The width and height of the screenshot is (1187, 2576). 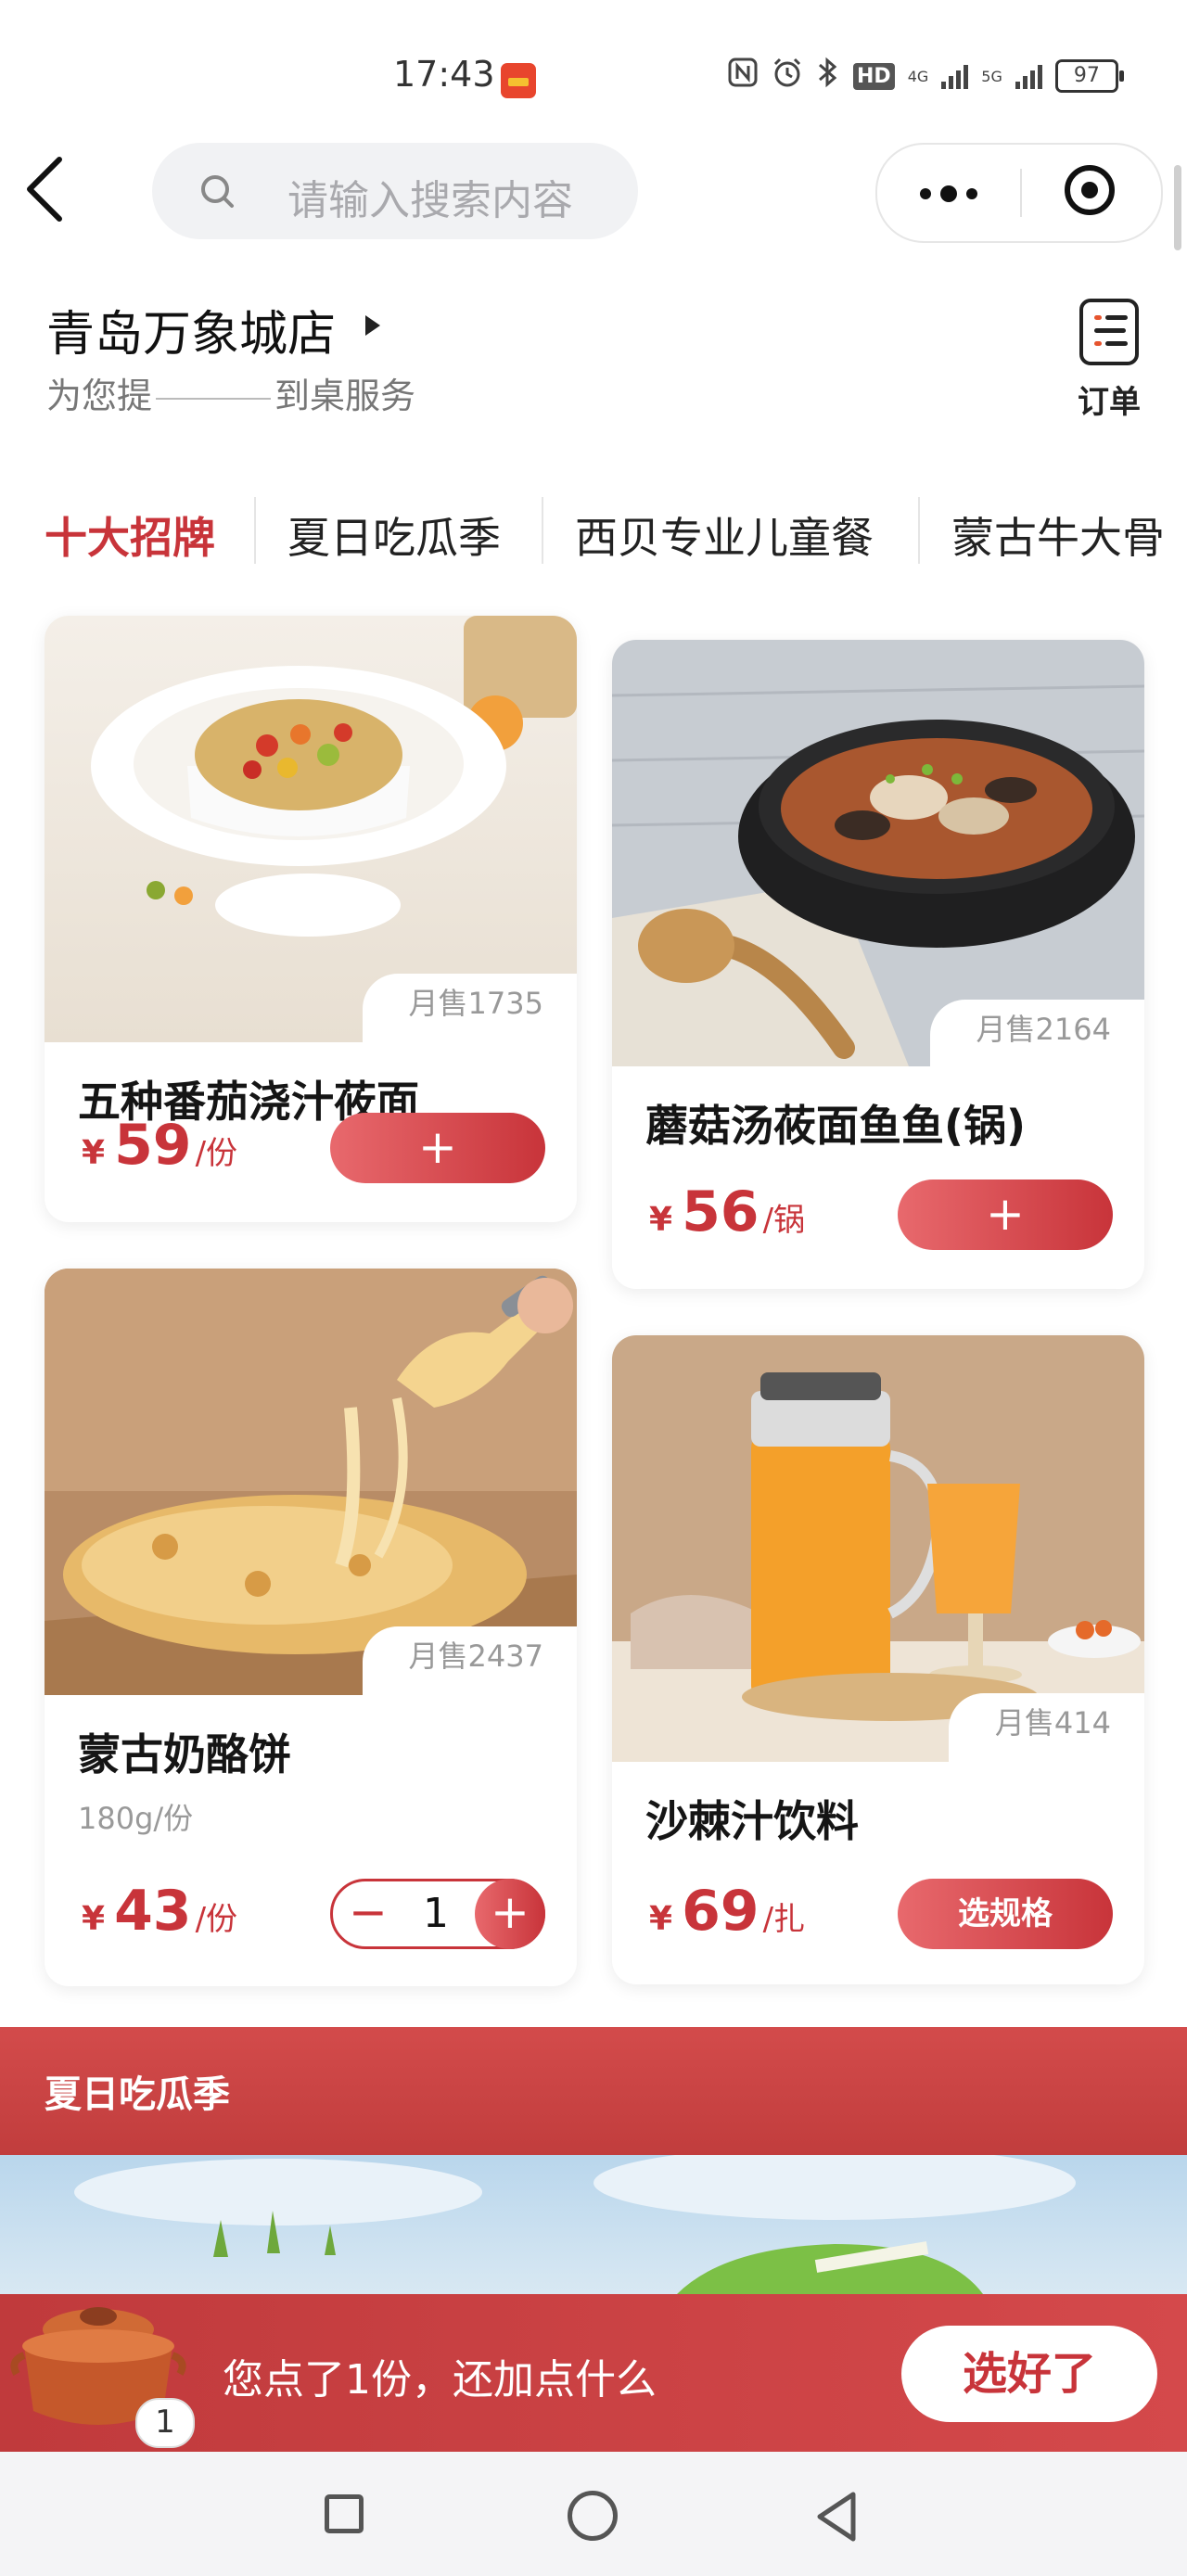 I want to click on app-notification-icon, so click(x=518, y=80).